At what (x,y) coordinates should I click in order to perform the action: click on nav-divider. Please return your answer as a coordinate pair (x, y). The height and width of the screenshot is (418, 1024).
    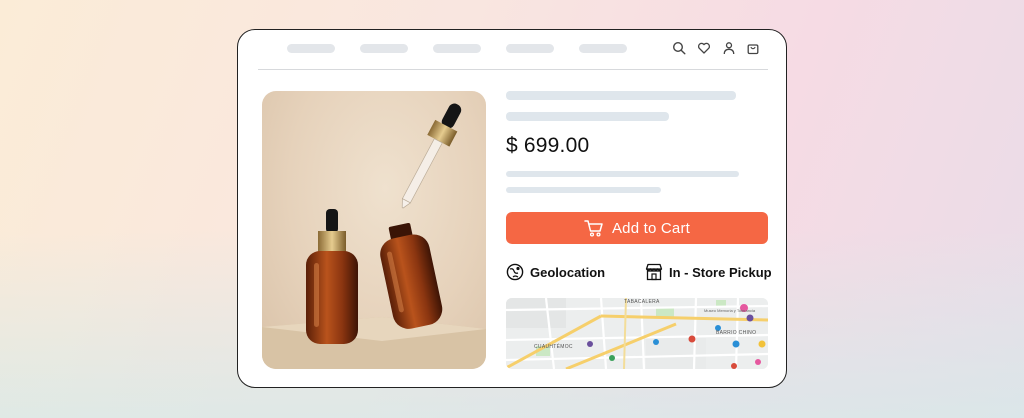
    Looking at the image, I should click on (513, 69).